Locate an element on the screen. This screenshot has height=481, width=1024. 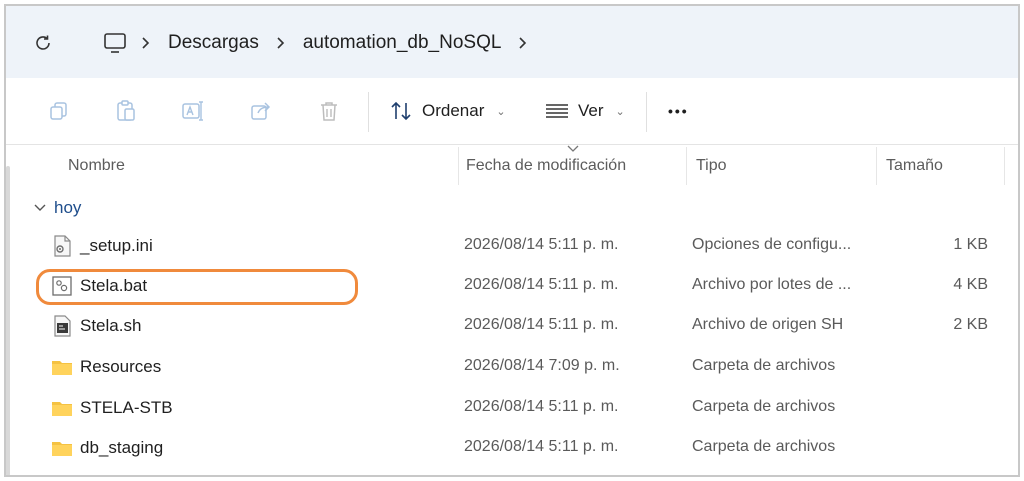
delete-button is located at coordinates (329, 111).